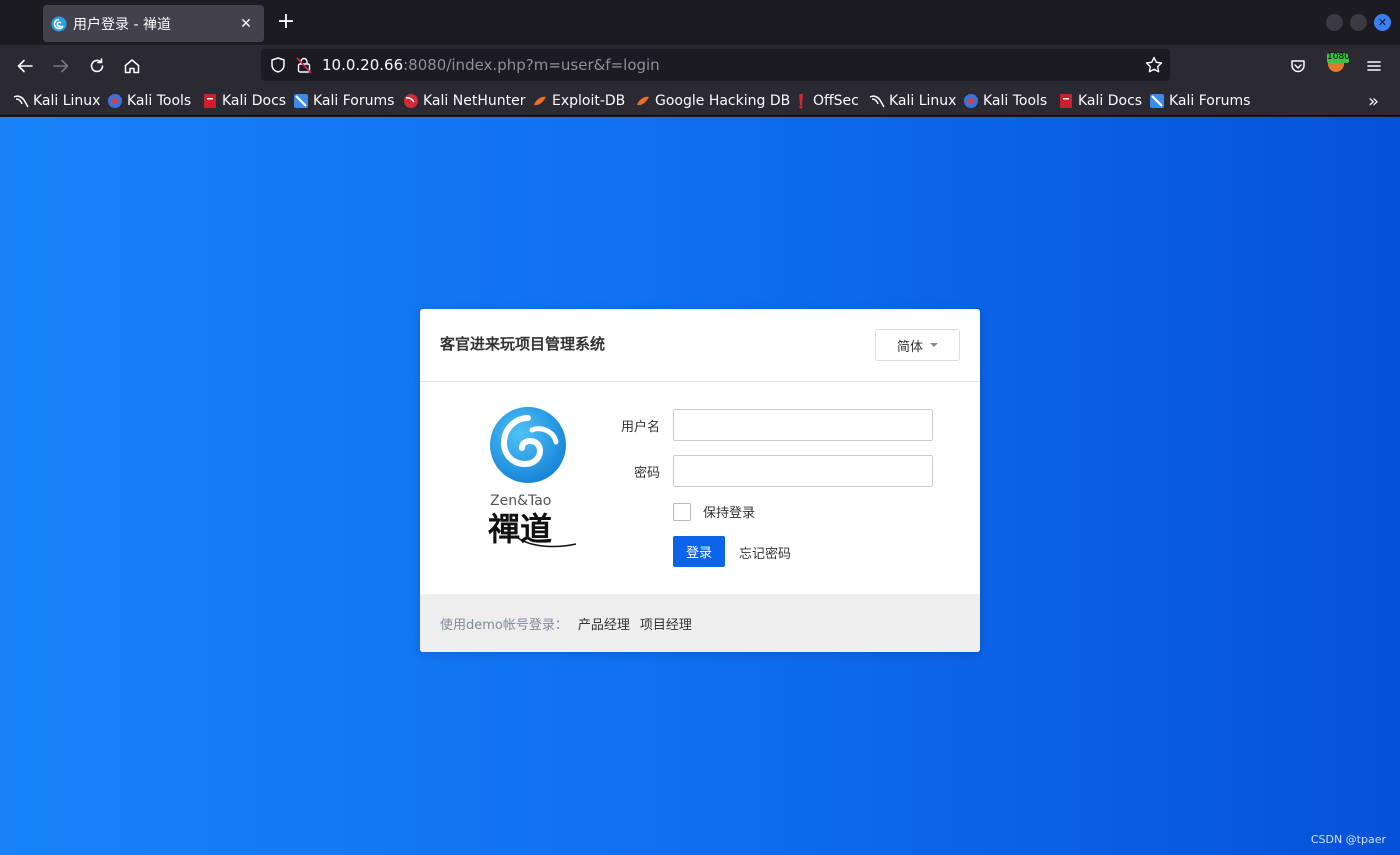 Image resolution: width=1400 pixels, height=855 pixels. I want to click on forgot-password-link: 忘记密码, so click(765, 552).